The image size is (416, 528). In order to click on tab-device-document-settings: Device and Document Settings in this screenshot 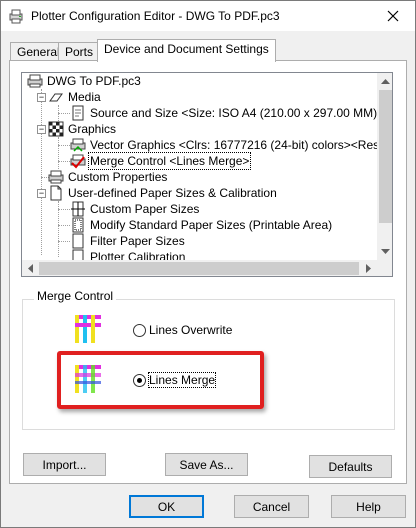, I will do `click(186, 50)`.